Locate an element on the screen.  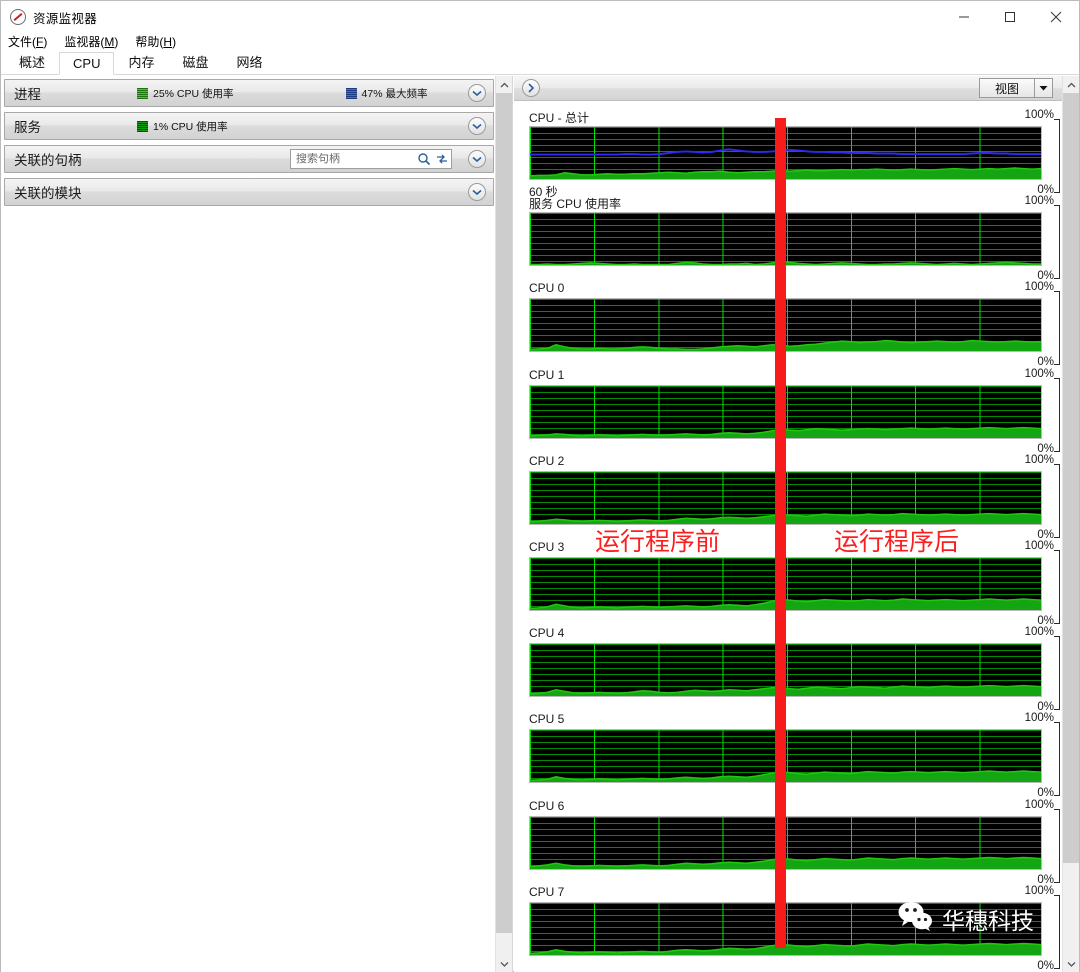
graph-title: CPU 1 is located at coordinates (547, 374).